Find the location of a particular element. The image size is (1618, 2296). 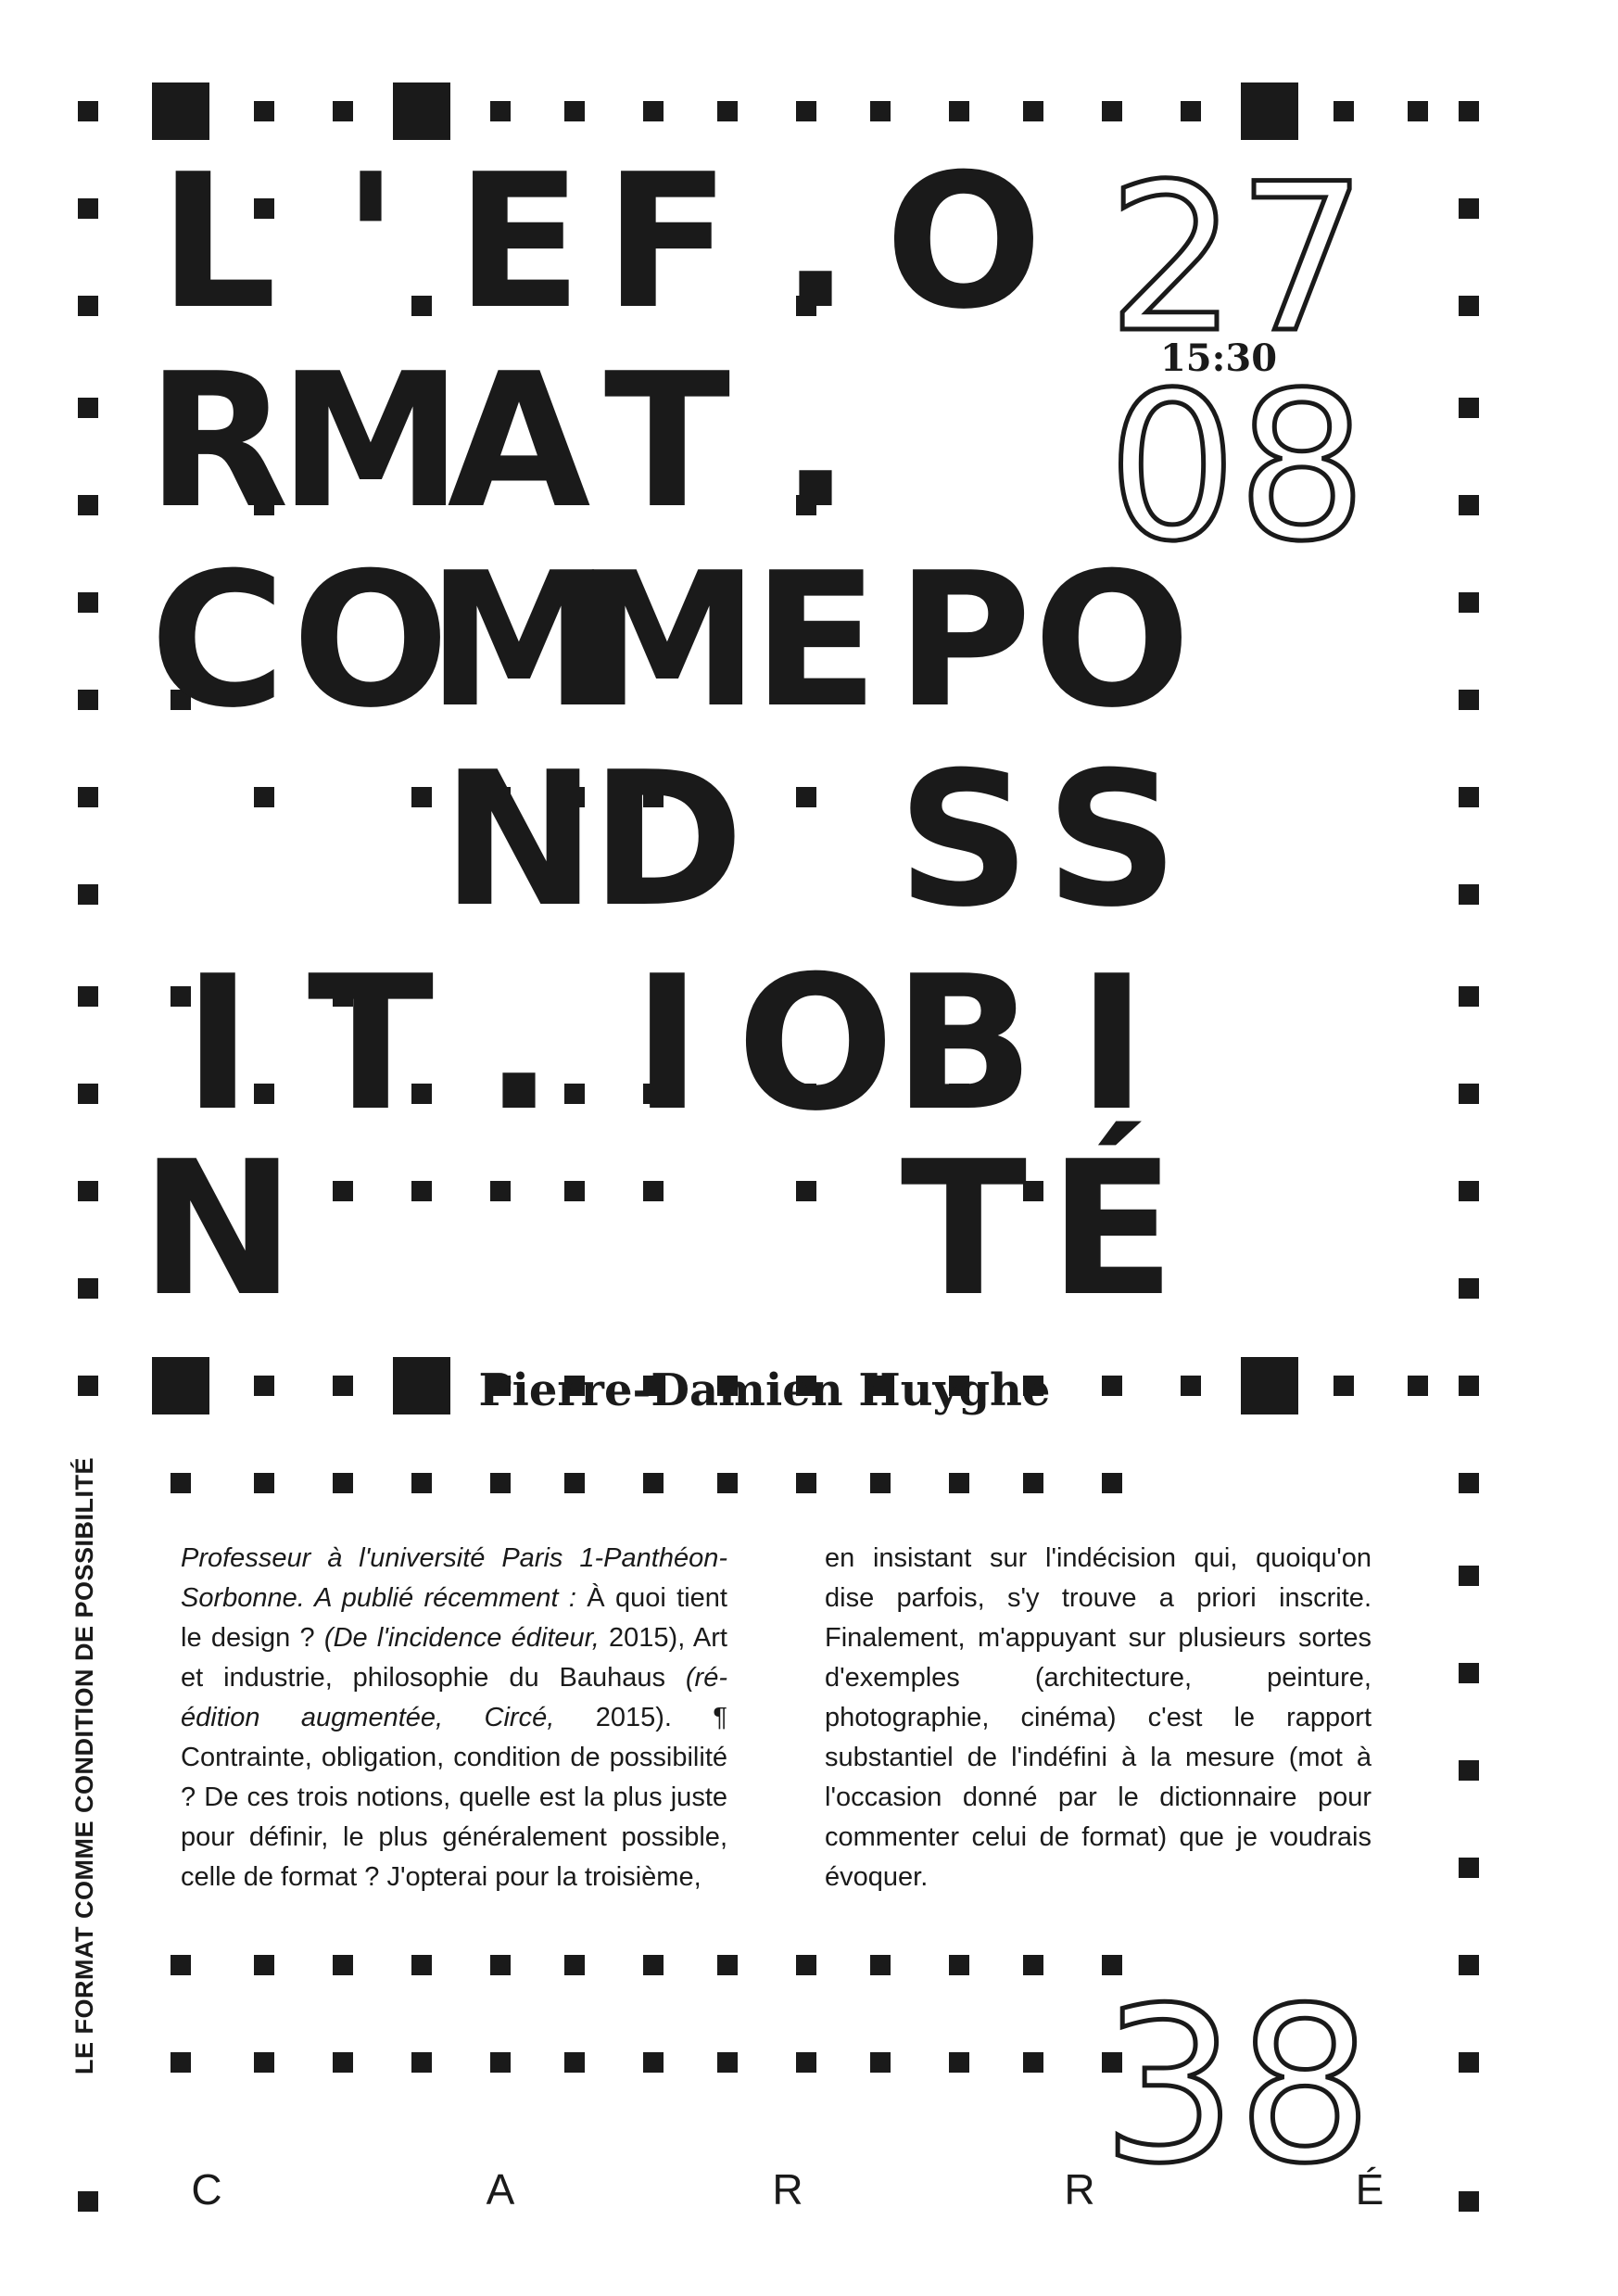

title-letter: L is located at coordinates (217, 242).